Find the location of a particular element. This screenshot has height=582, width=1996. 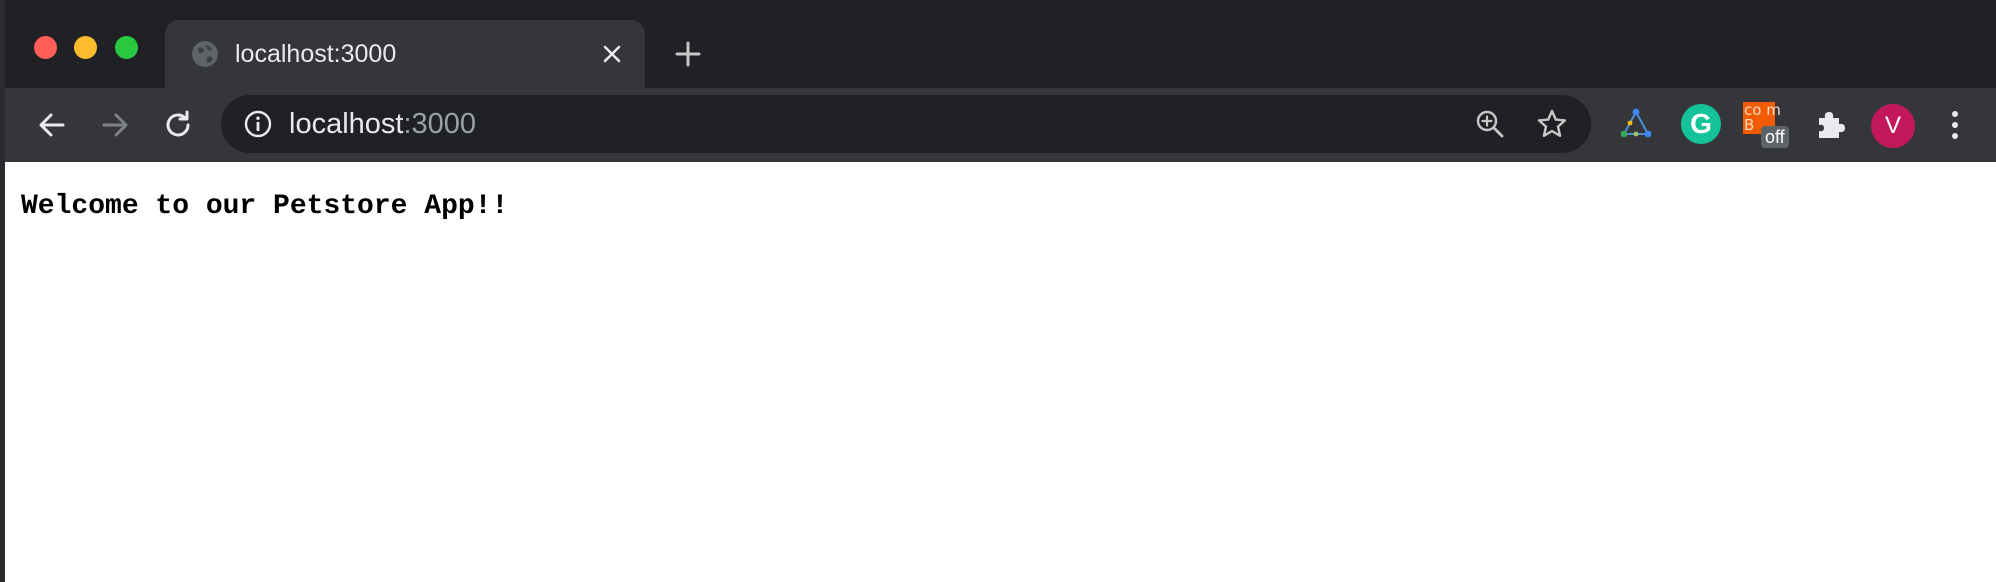

triangle-network-icon is located at coordinates (1636, 124).